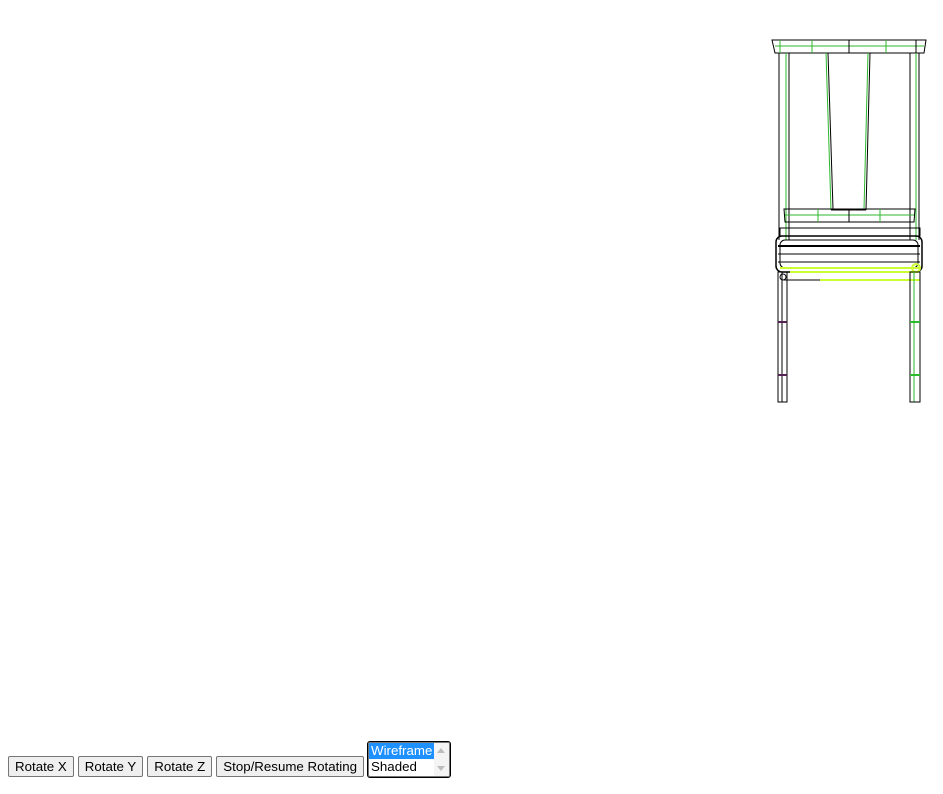 Image resolution: width=943 pixels, height=794 pixels. I want to click on stop-resume-rotating-button: Stop/Resume Rotating, so click(290, 766).